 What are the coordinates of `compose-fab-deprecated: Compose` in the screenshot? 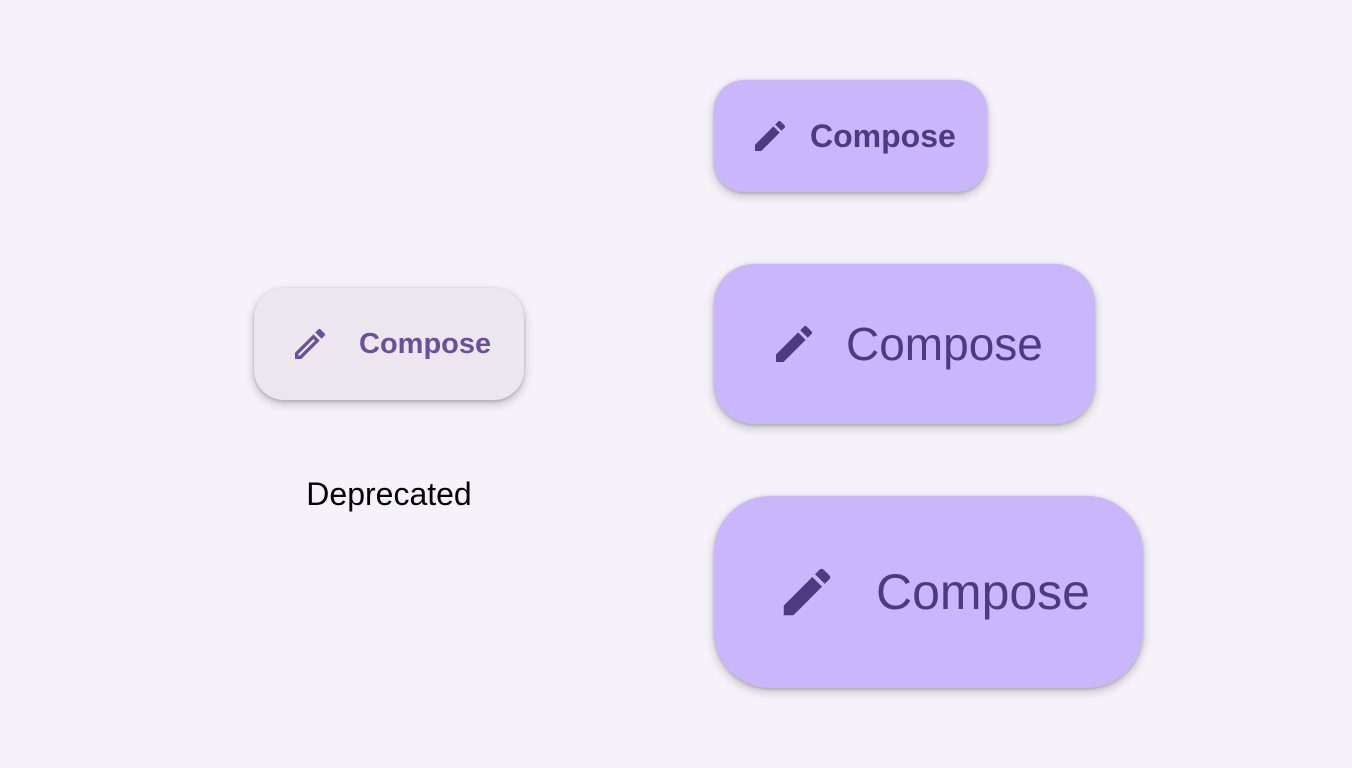 It's located at (389, 344).